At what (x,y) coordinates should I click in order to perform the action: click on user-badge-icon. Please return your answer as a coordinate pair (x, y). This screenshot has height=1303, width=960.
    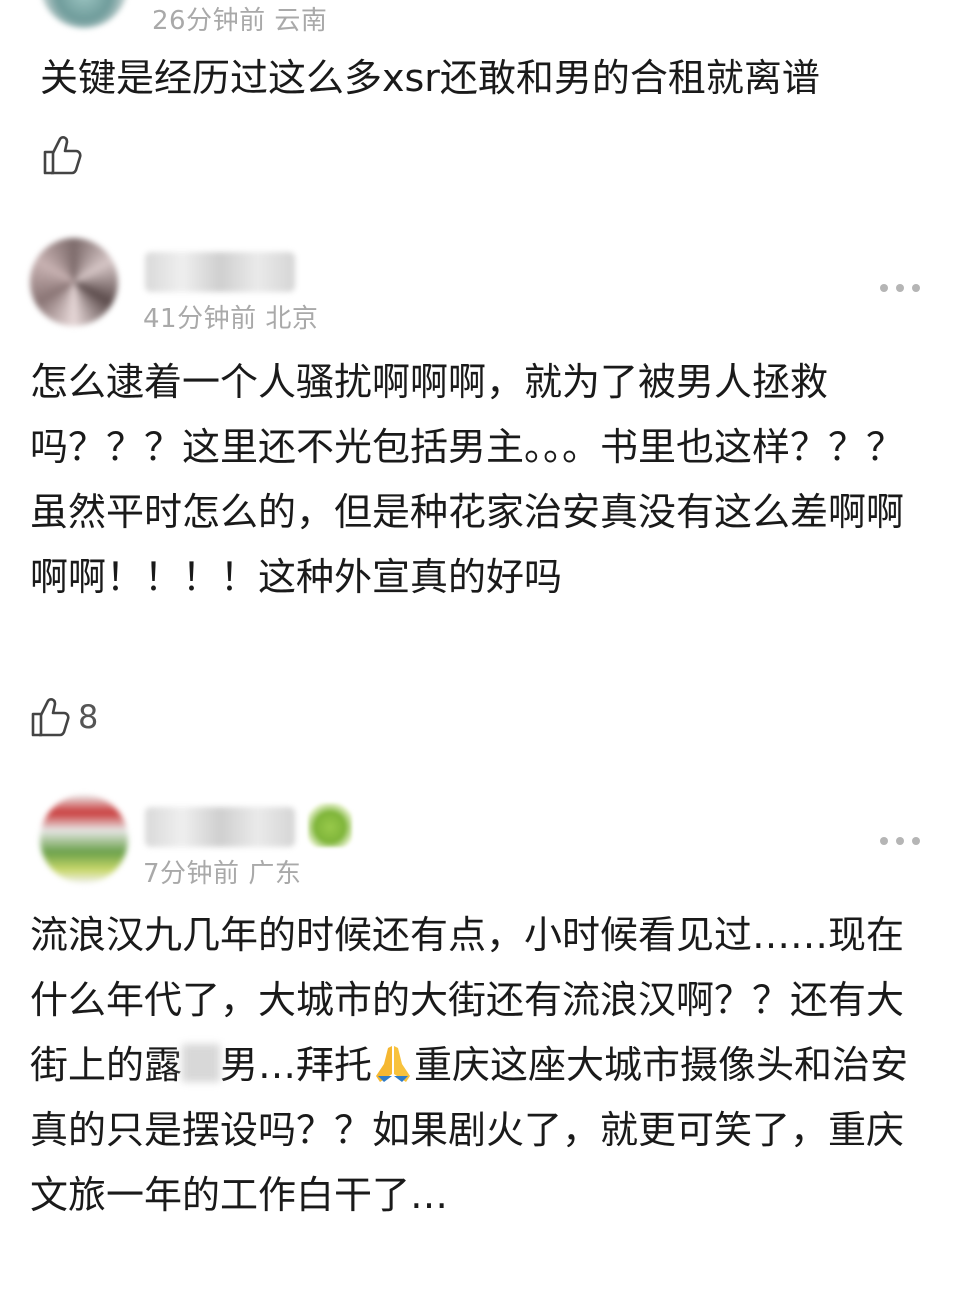
    Looking at the image, I should click on (330, 825).